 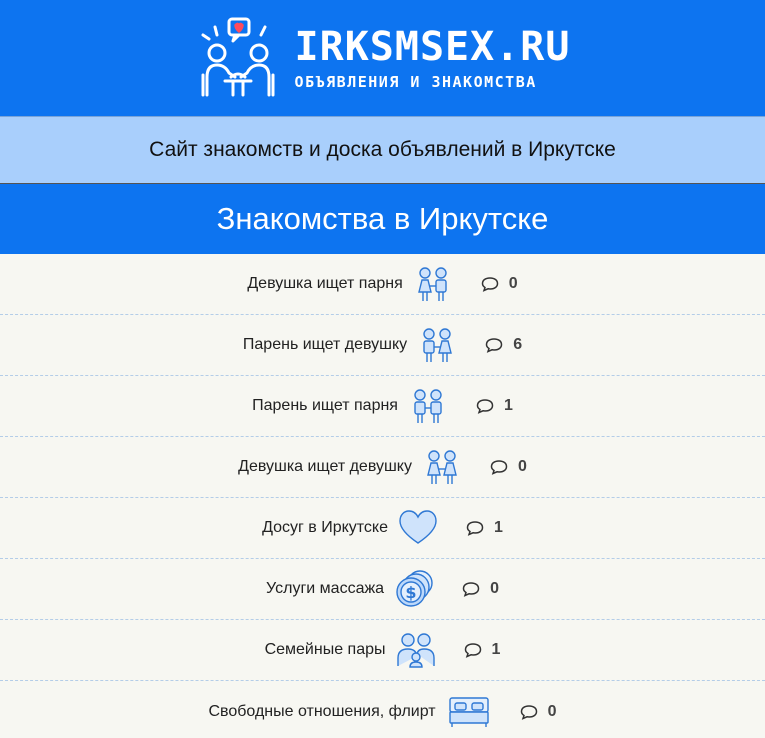 I want to click on couple-boy-girl-icon, so click(x=438, y=345).